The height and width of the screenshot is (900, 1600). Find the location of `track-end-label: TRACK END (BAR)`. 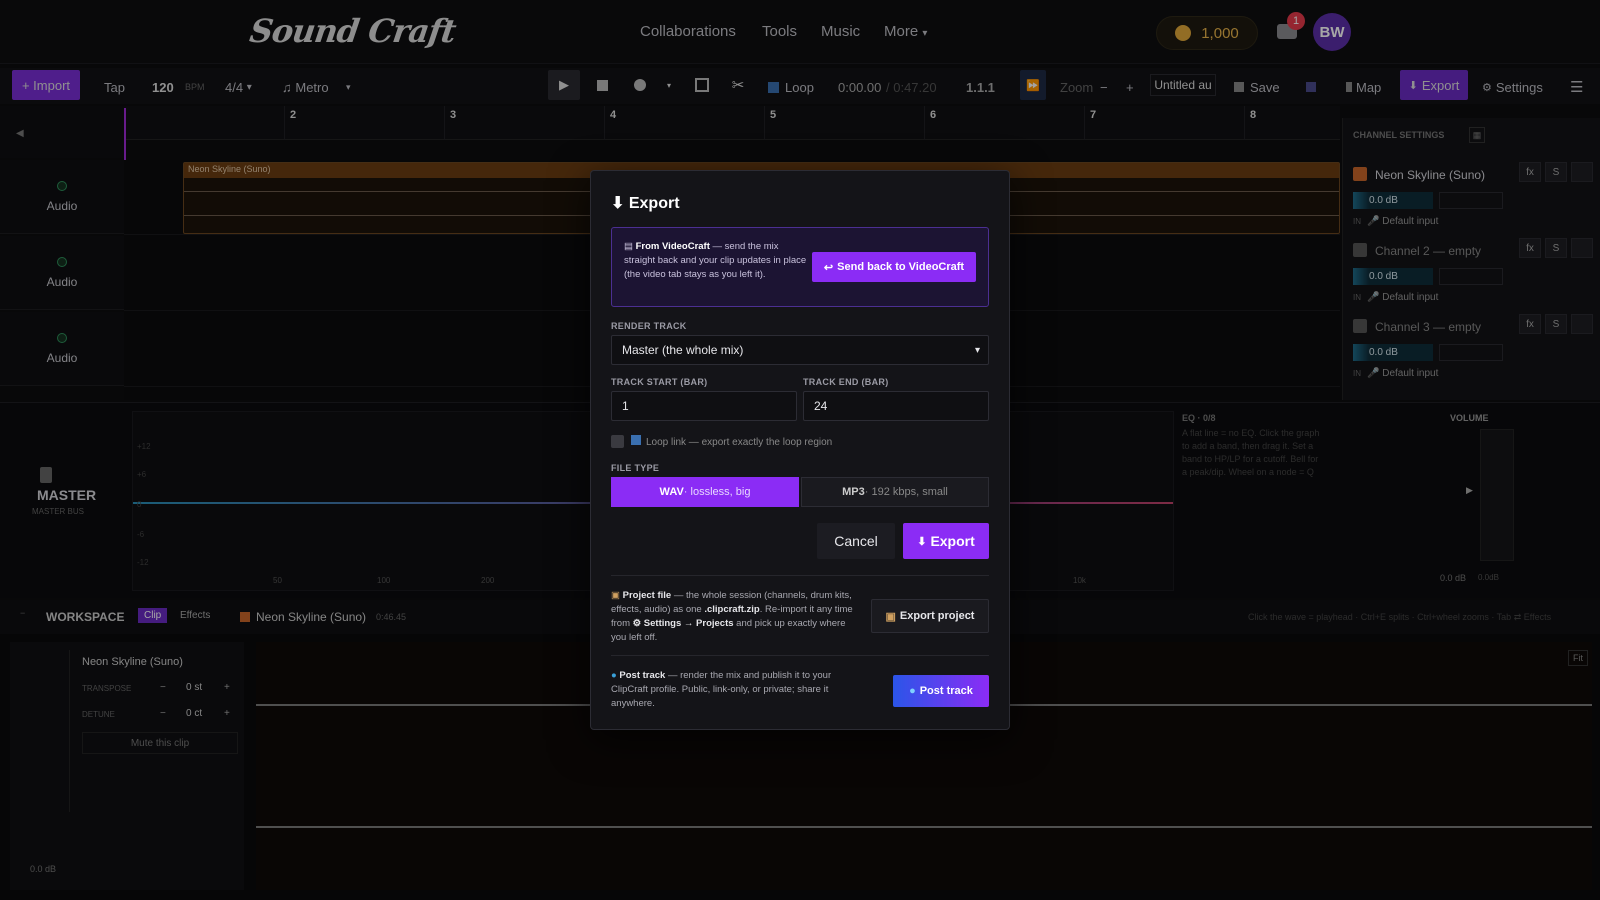

track-end-label: TRACK END (BAR) is located at coordinates (846, 382).